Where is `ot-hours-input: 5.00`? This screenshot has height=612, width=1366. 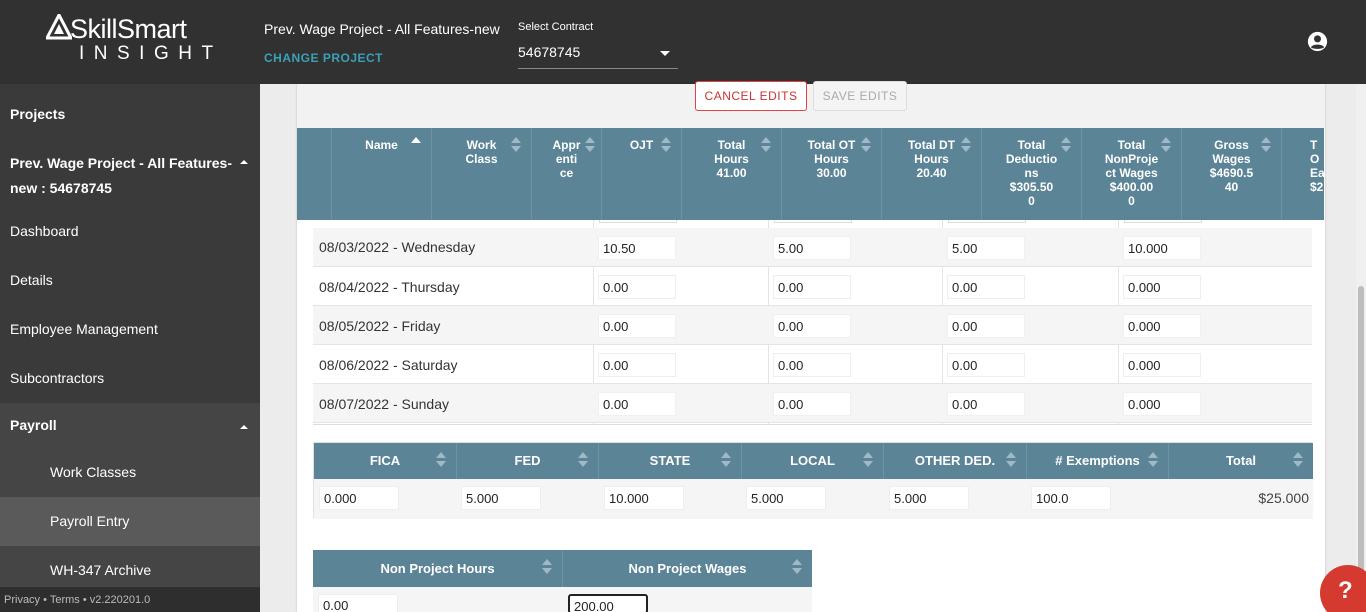
ot-hours-input: 5.00 is located at coordinates (812, 248).